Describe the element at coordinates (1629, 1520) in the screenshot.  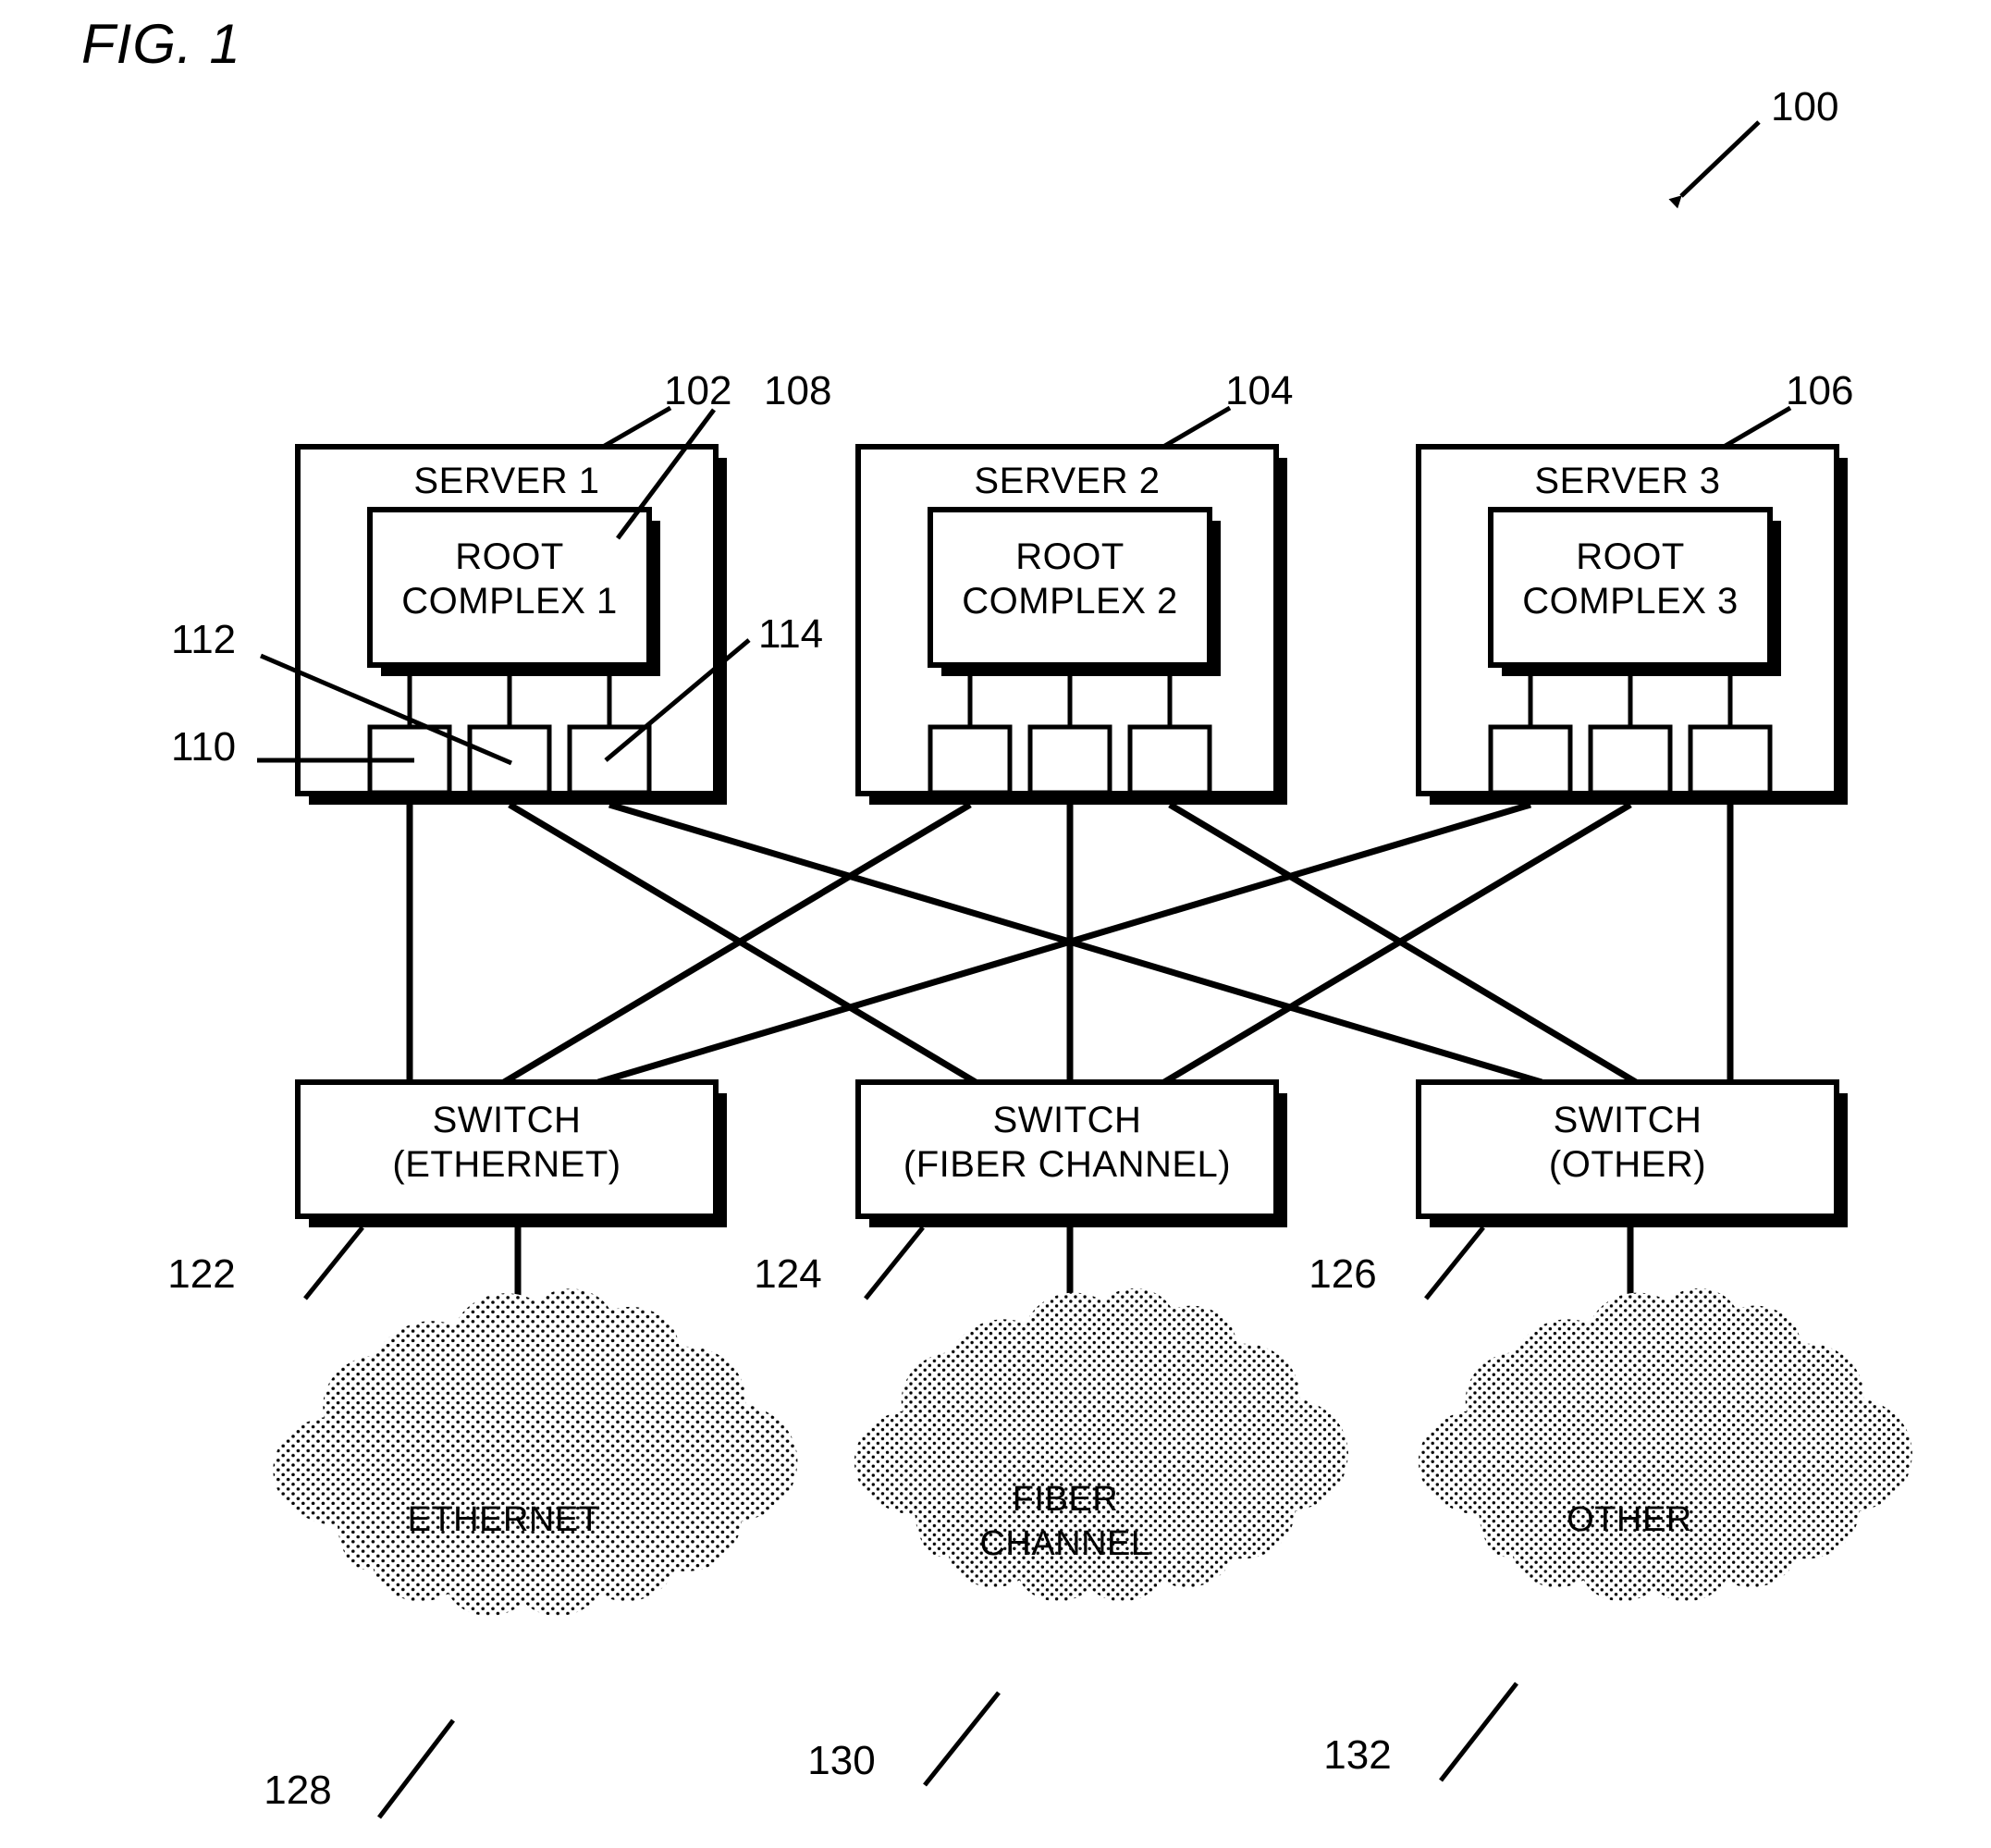
I see `cloud-other-label-line1: OTHER` at that location.